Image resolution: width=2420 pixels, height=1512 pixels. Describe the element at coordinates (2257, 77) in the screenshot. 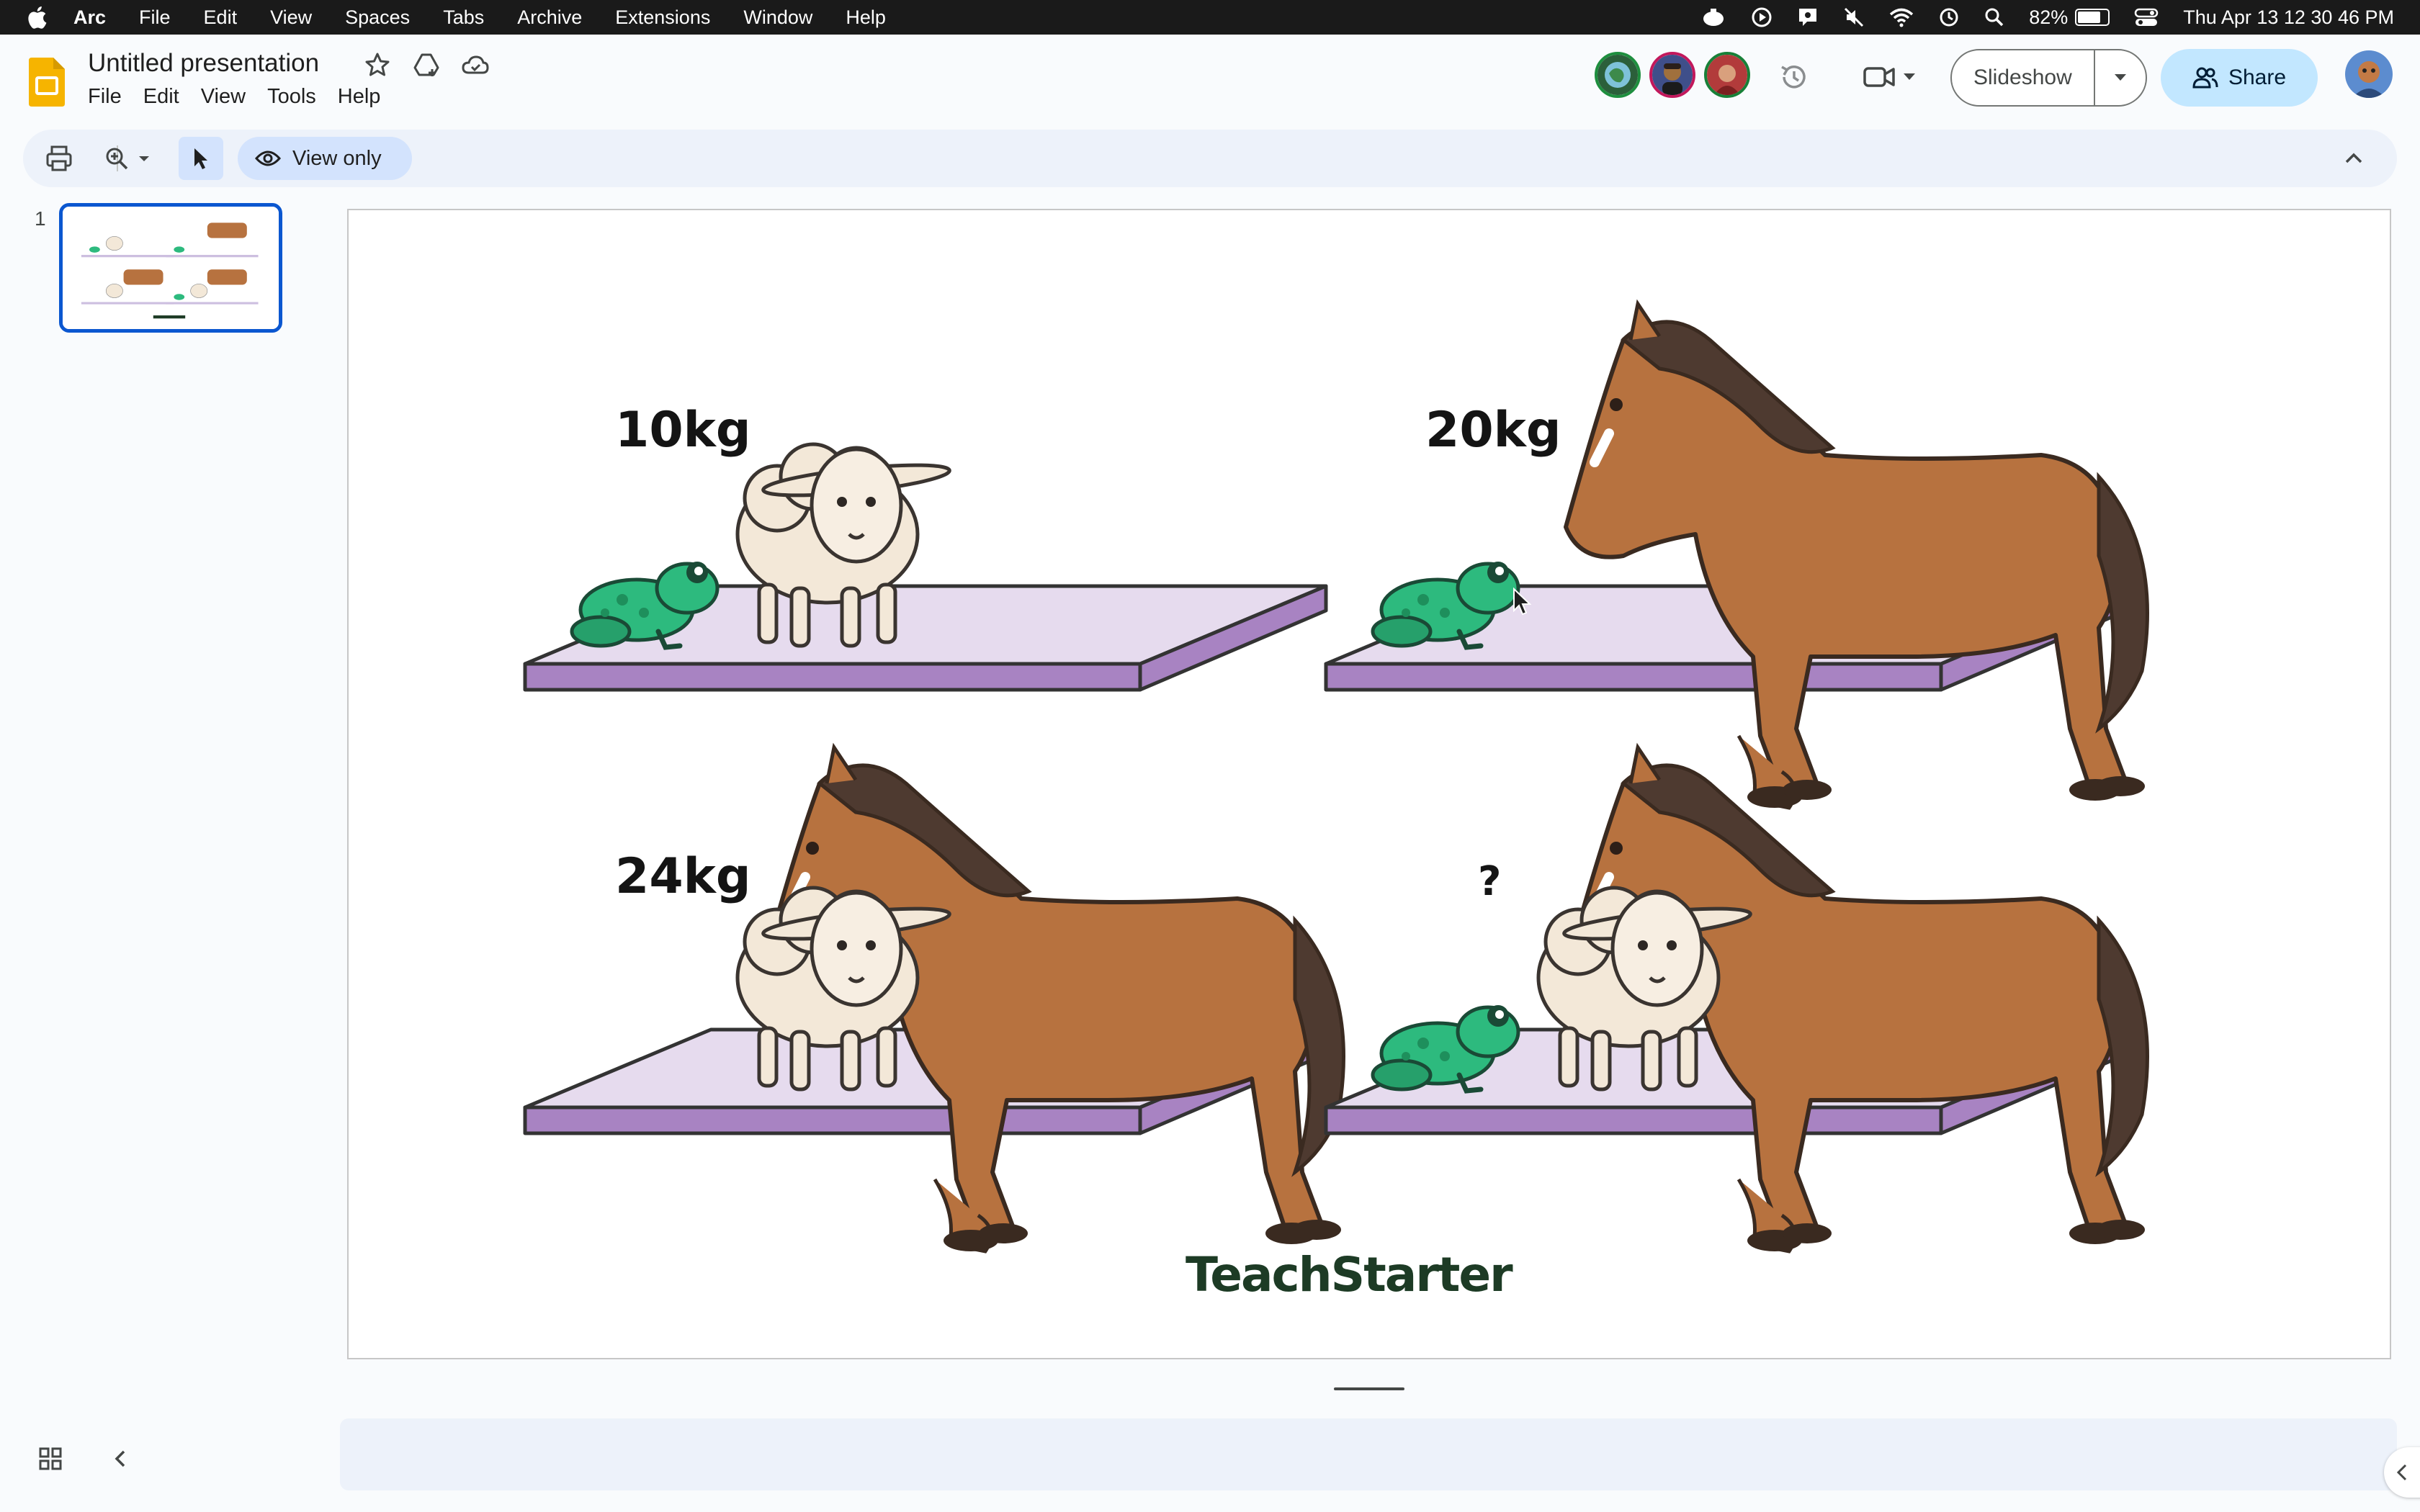

I see `share-label: Share` at that location.